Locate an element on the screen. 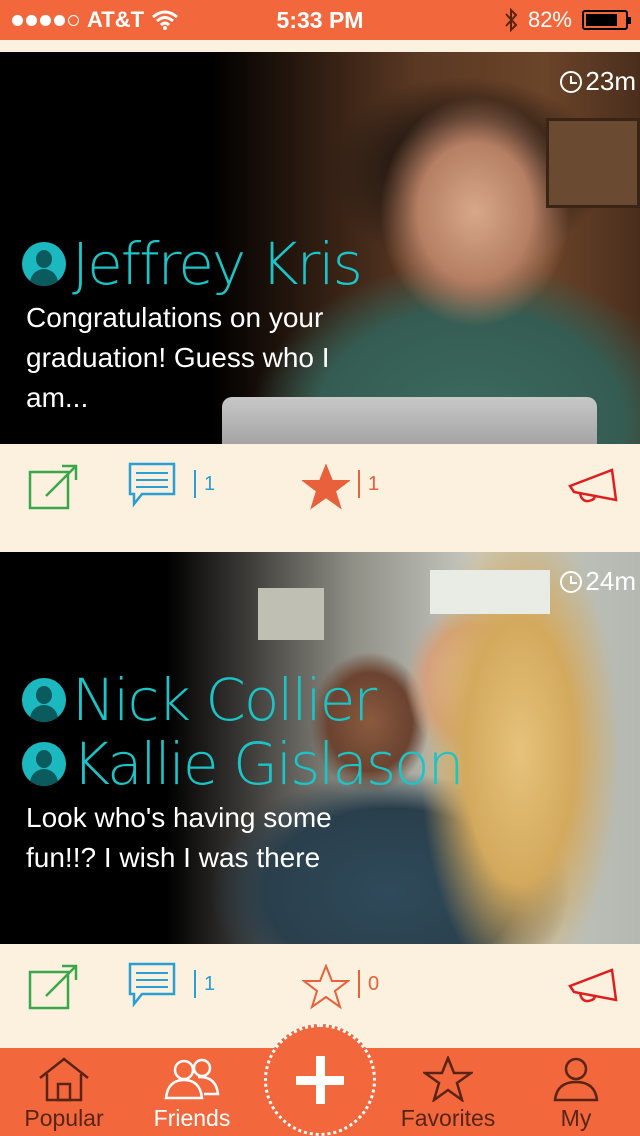 Image resolution: width=640 pixels, height=1136 pixels. favorite-count: 1 is located at coordinates (368, 484).